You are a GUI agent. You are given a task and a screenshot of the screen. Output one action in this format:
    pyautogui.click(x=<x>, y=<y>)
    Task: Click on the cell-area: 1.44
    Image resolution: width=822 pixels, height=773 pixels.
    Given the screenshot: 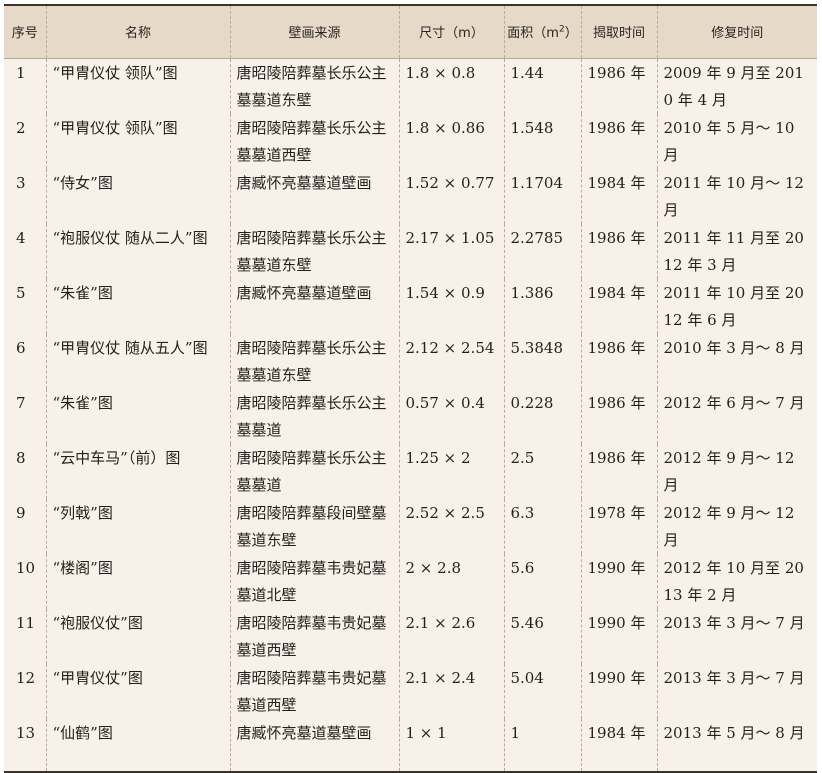 What is the action you would take?
    pyautogui.click(x=542, y=86)
    